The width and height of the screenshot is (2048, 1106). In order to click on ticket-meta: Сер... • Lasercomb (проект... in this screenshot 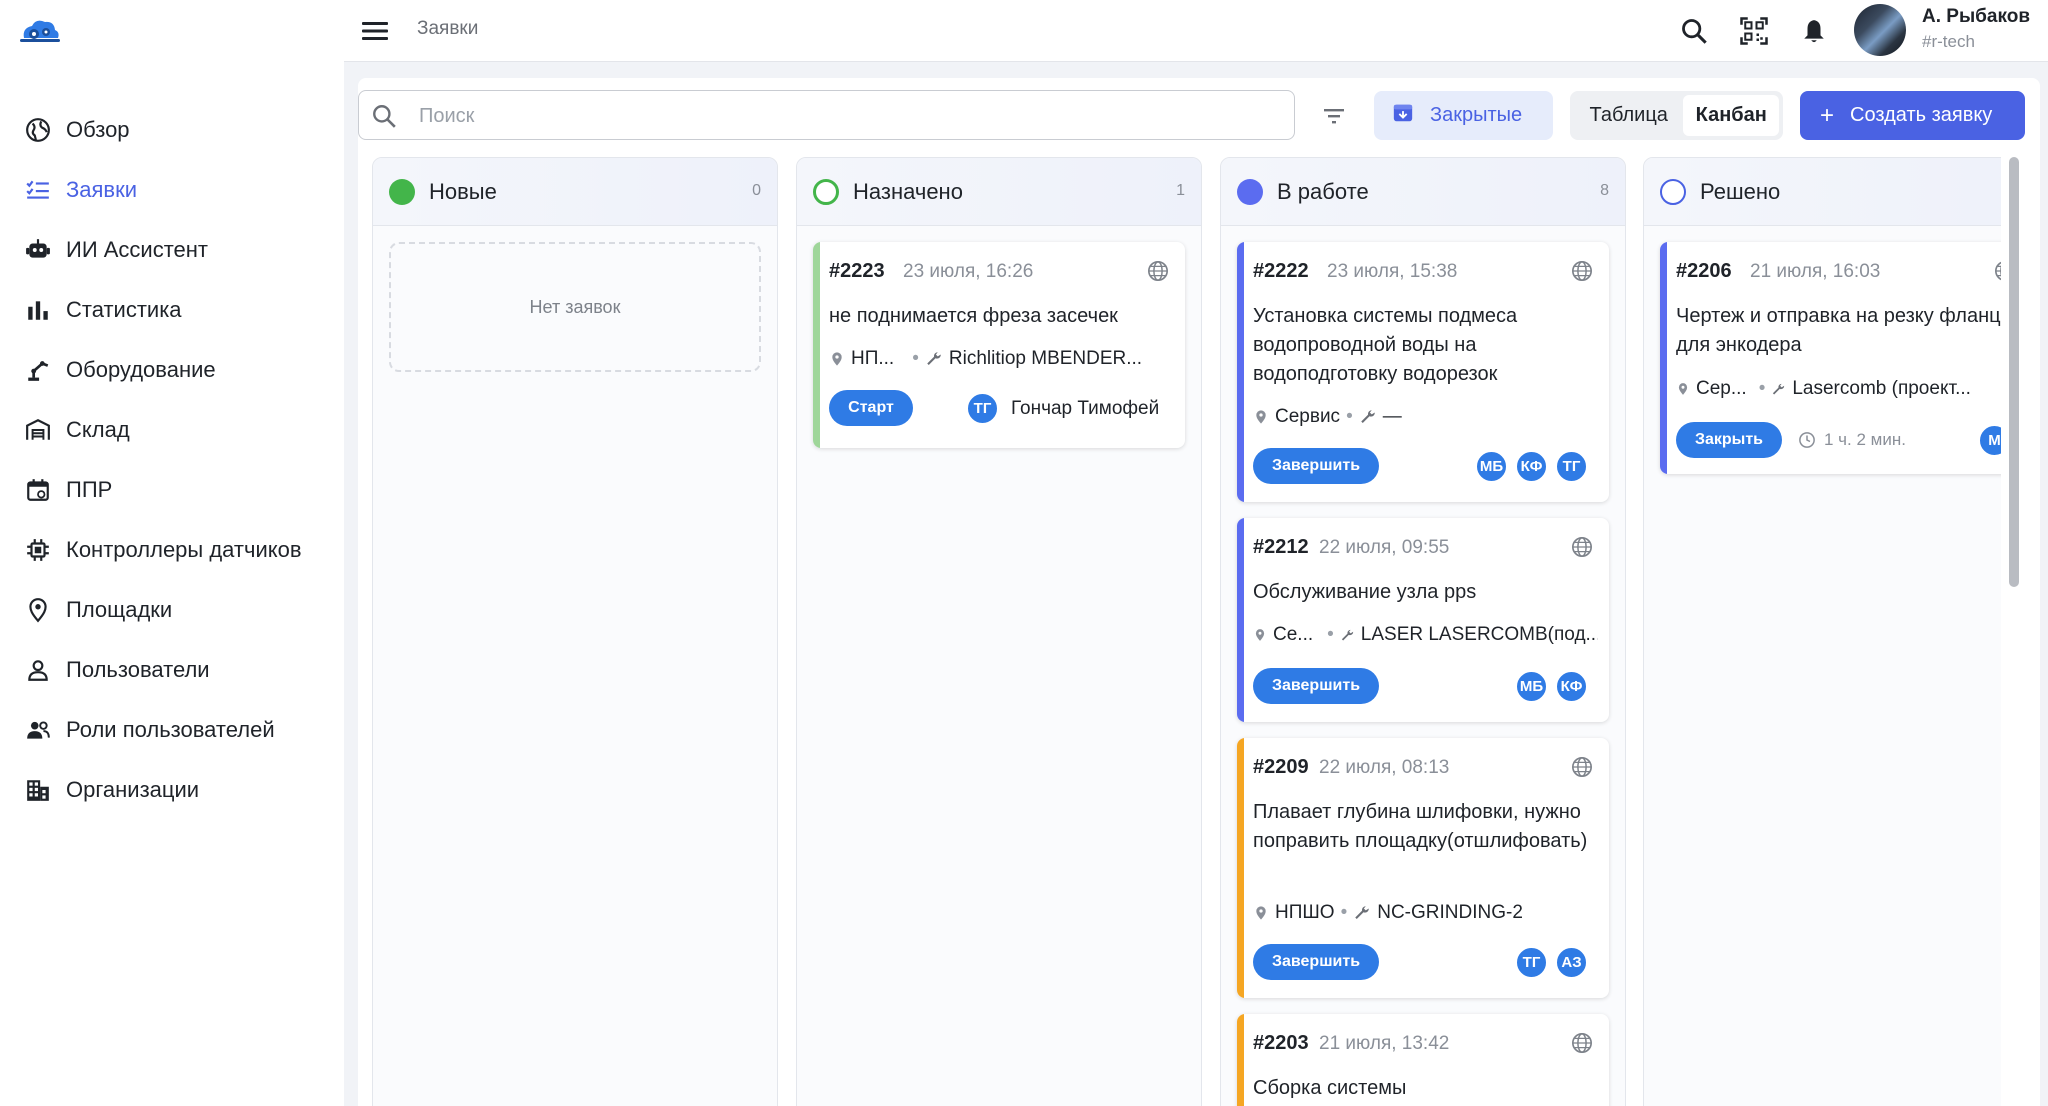, I will do `click(1838, 389)`.